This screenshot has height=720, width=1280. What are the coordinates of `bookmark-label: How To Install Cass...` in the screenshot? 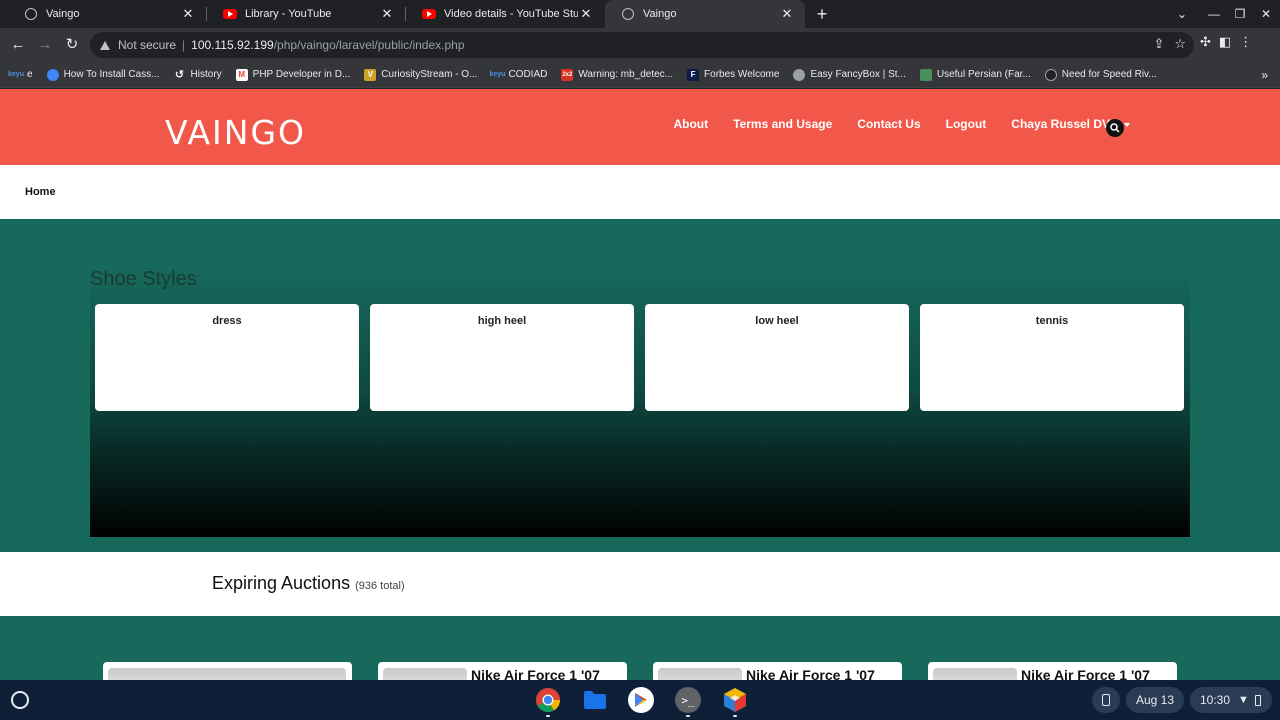 It's located at (111, 74).